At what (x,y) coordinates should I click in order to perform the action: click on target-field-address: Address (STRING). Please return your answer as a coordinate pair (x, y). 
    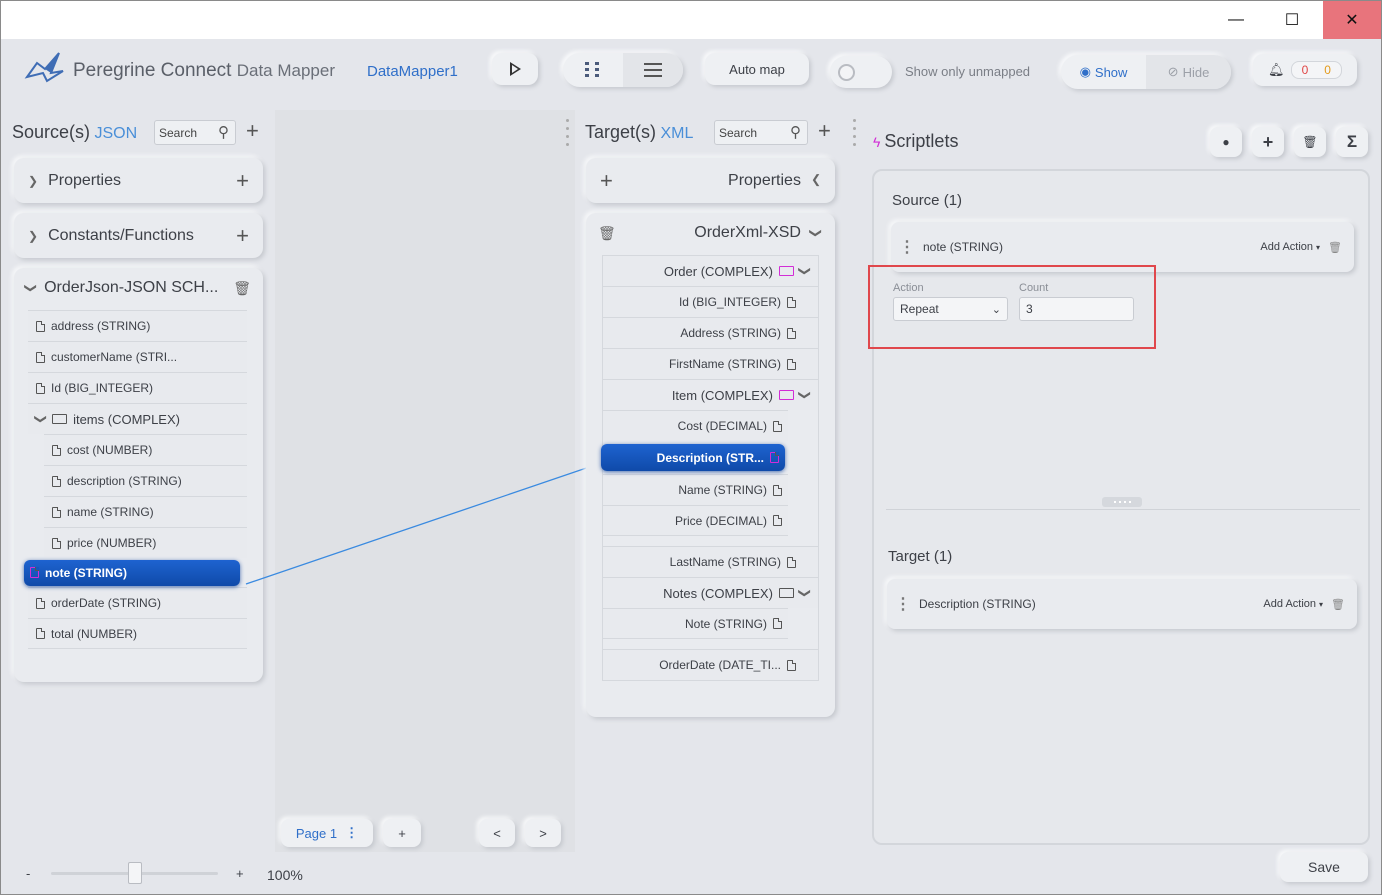
    Looking at the image, I should click on (710, 332).